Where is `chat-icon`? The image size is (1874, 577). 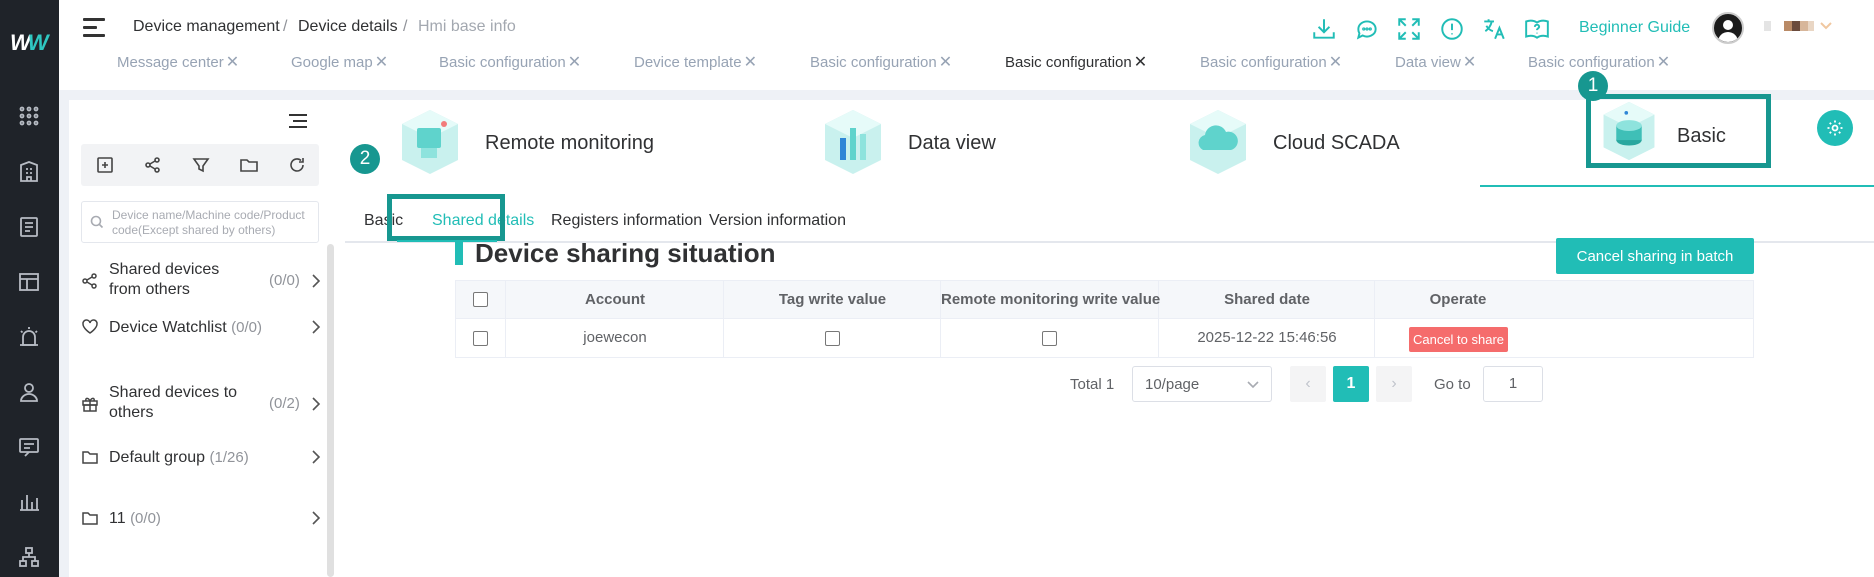 chat-icon is located at coordinates (1367, 29).